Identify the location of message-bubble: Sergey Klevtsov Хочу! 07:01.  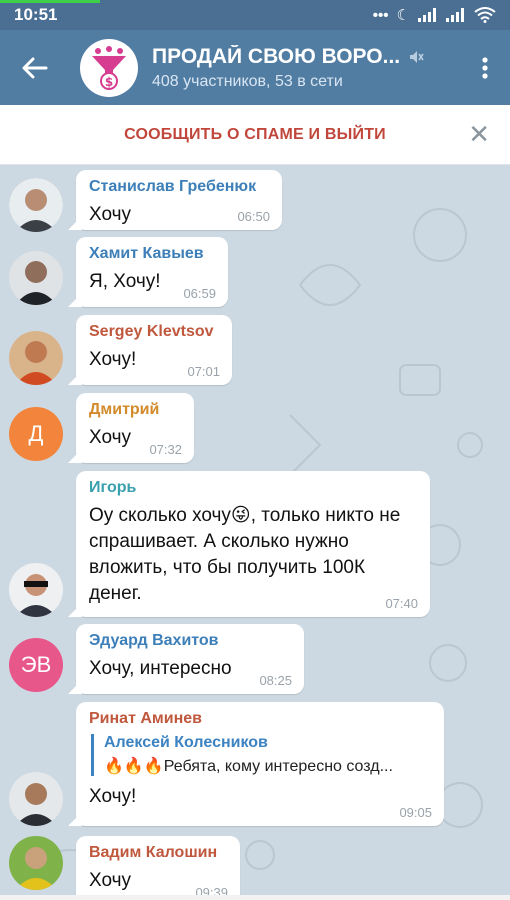
(154, 350).